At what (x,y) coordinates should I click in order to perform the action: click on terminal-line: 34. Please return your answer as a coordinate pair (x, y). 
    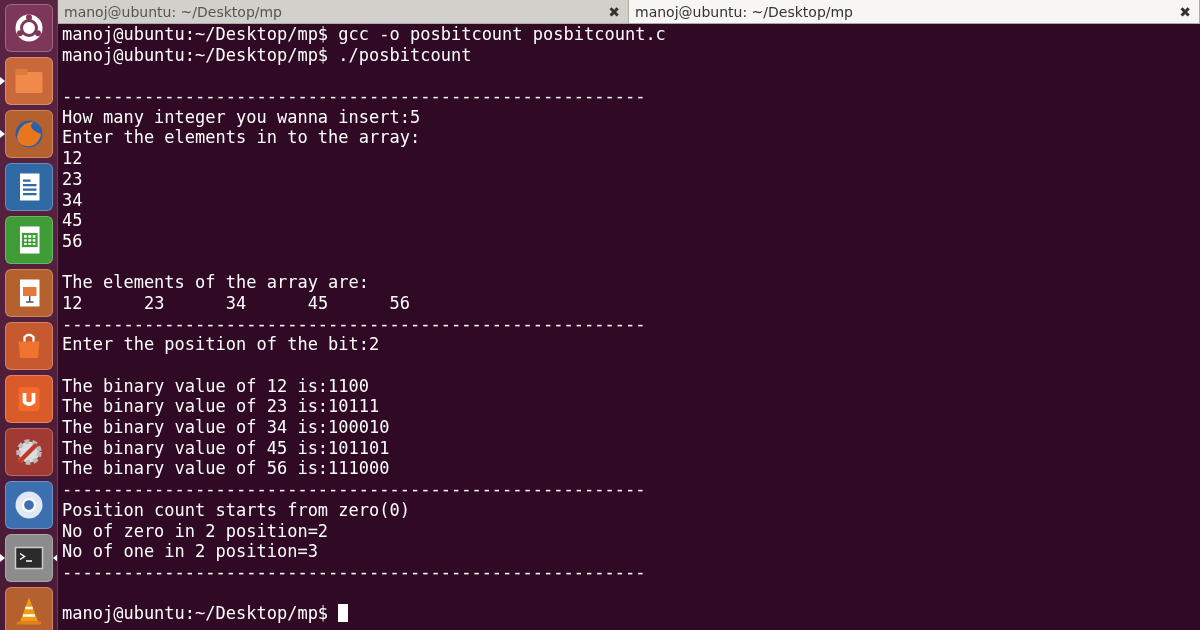
    Looking at the image, I should click on (72, 199).